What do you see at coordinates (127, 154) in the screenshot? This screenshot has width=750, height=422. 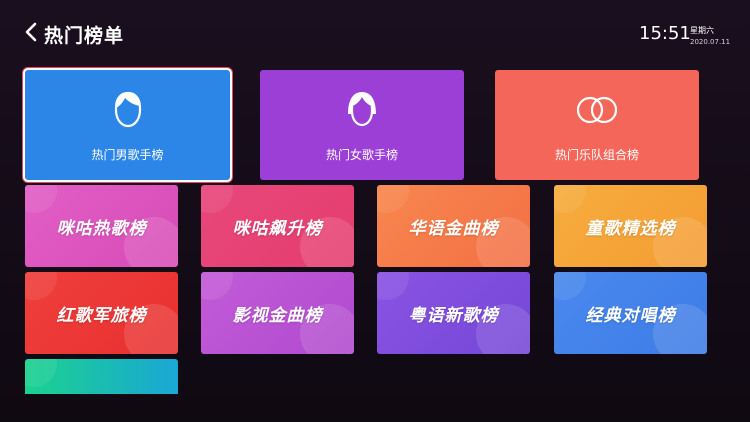 I see `chart-card-label: 热门男歌手榜` at bounding box center [127, 154].